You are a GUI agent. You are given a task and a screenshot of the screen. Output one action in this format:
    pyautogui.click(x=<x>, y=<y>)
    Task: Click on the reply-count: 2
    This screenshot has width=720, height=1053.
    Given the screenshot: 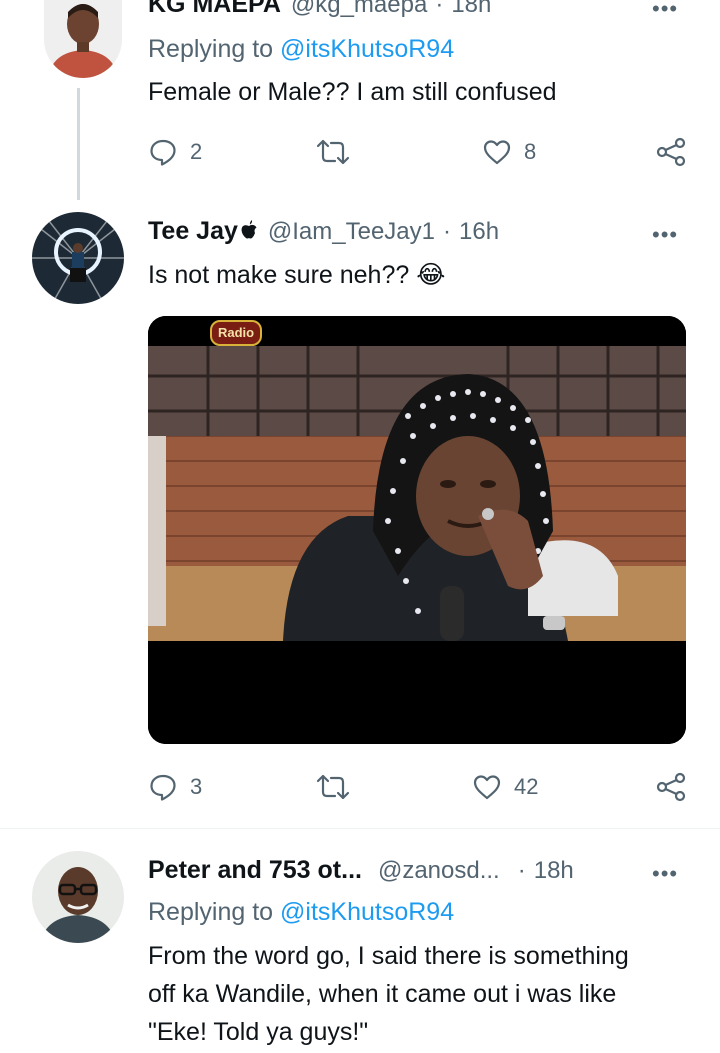 What is the action you would take?
    pyautogui.click(x=196, y=151)
    